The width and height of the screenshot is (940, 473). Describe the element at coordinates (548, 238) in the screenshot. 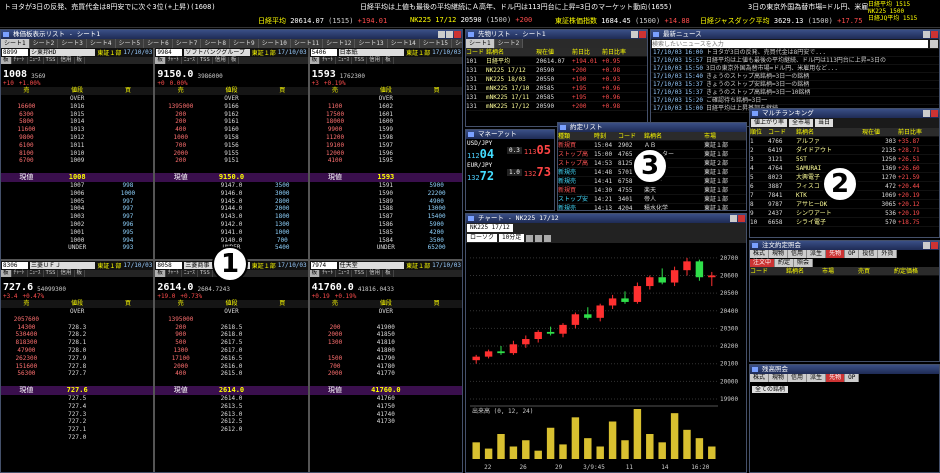

I see `settings-icon` at that location.